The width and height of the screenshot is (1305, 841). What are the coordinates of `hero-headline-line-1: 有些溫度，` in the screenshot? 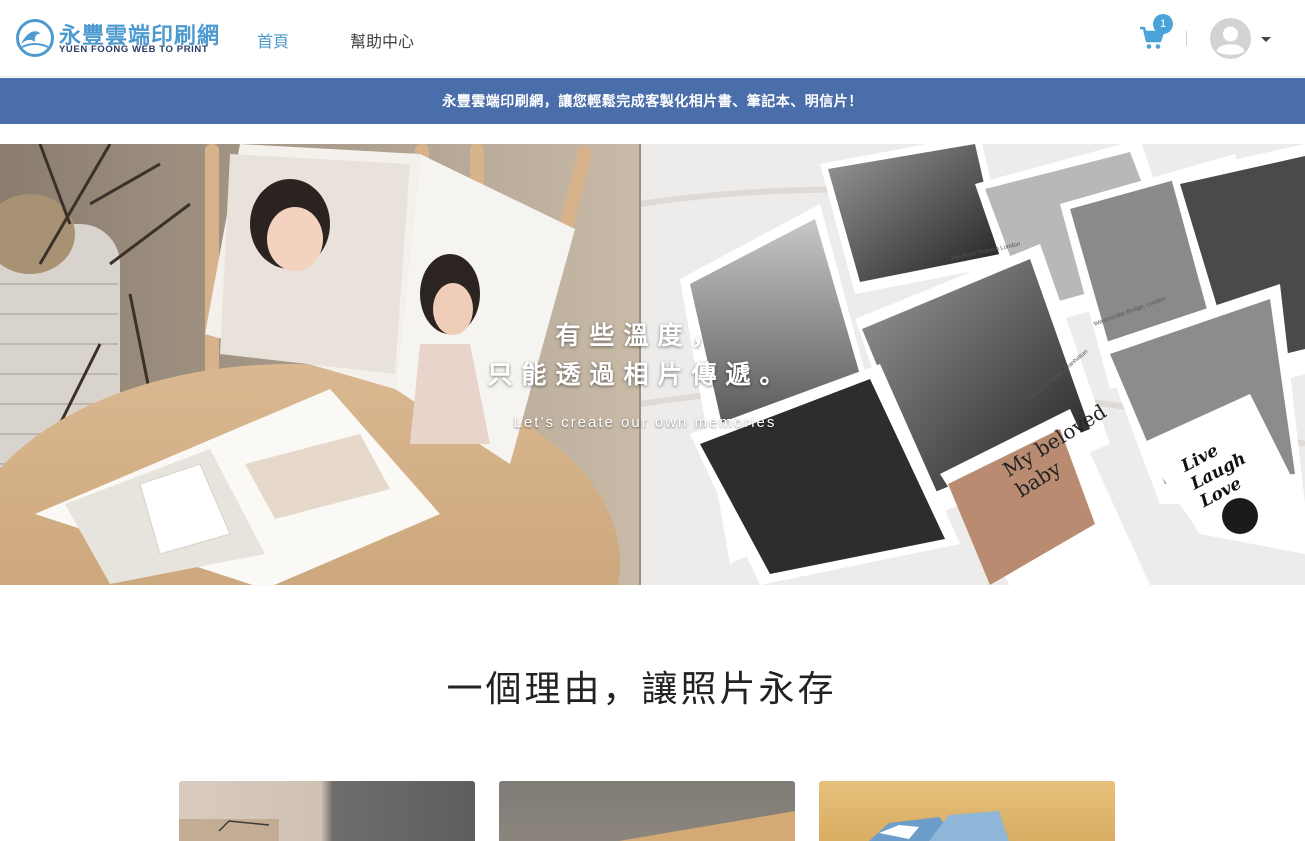 It's located at (640, 335).